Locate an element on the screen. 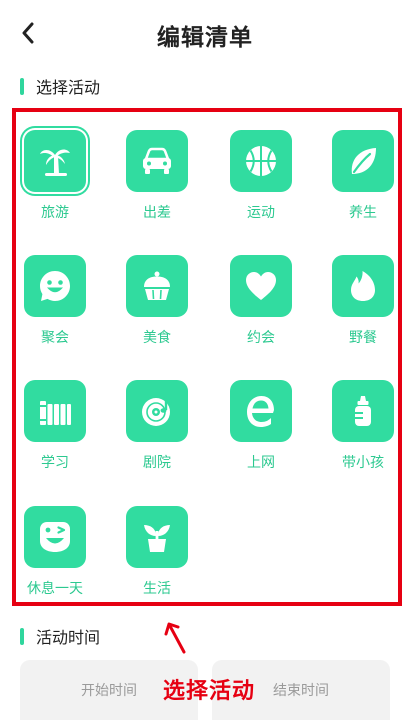 This screenshot has width=410, height=720. activity-item-travel: 旅游 is located at coordinates (56, 168).